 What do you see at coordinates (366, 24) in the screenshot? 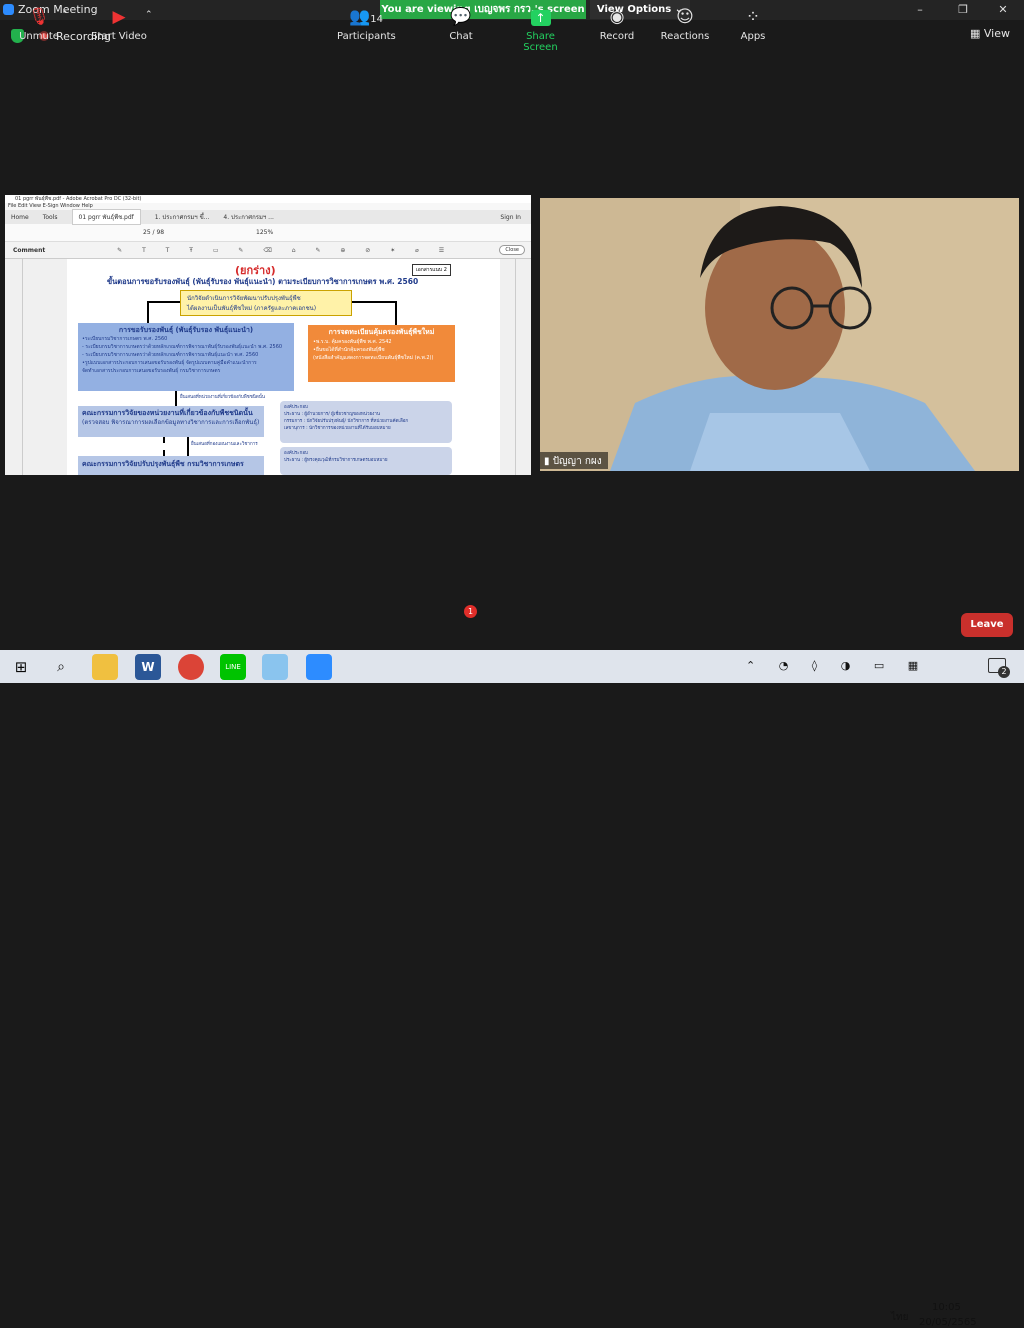
I see `participants-button: 👥14 Participants` at bounding box center [366, 24].